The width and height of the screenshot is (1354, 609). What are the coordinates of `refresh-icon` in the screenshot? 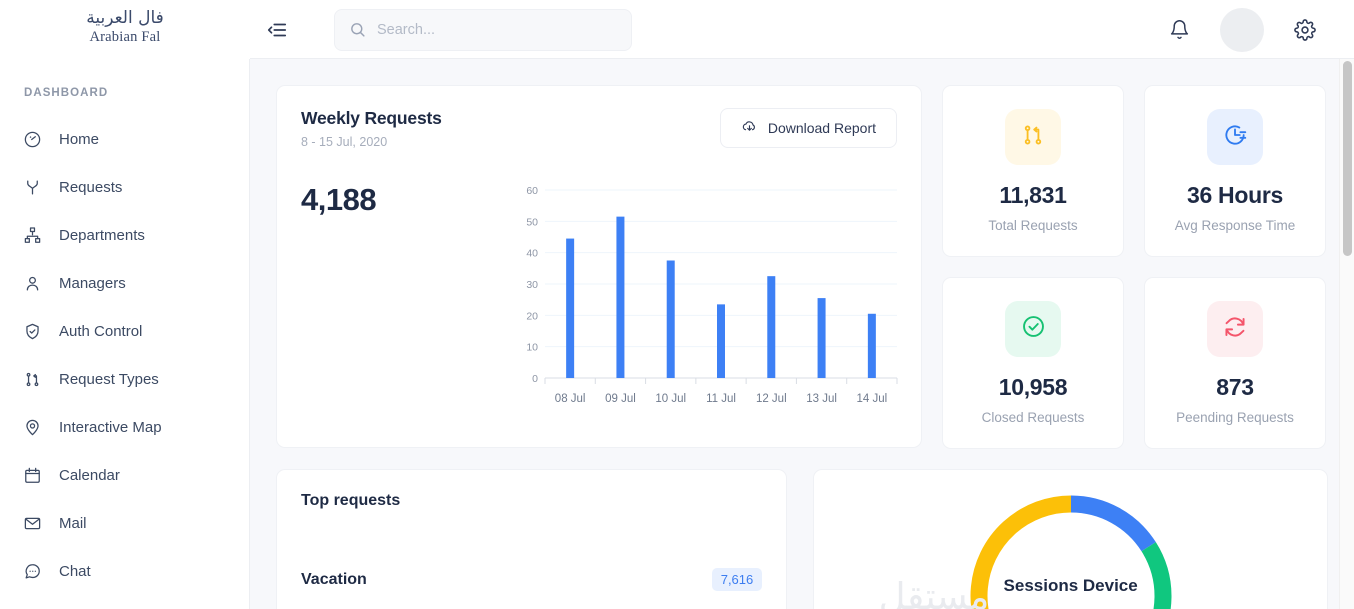 It's located at (1235, 329).